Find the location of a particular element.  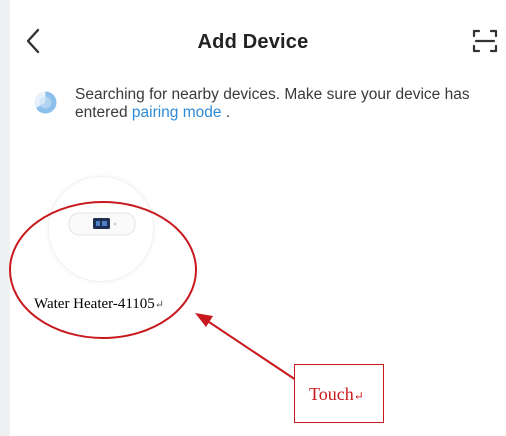

scan-icon is located at coordinates (485, 41).